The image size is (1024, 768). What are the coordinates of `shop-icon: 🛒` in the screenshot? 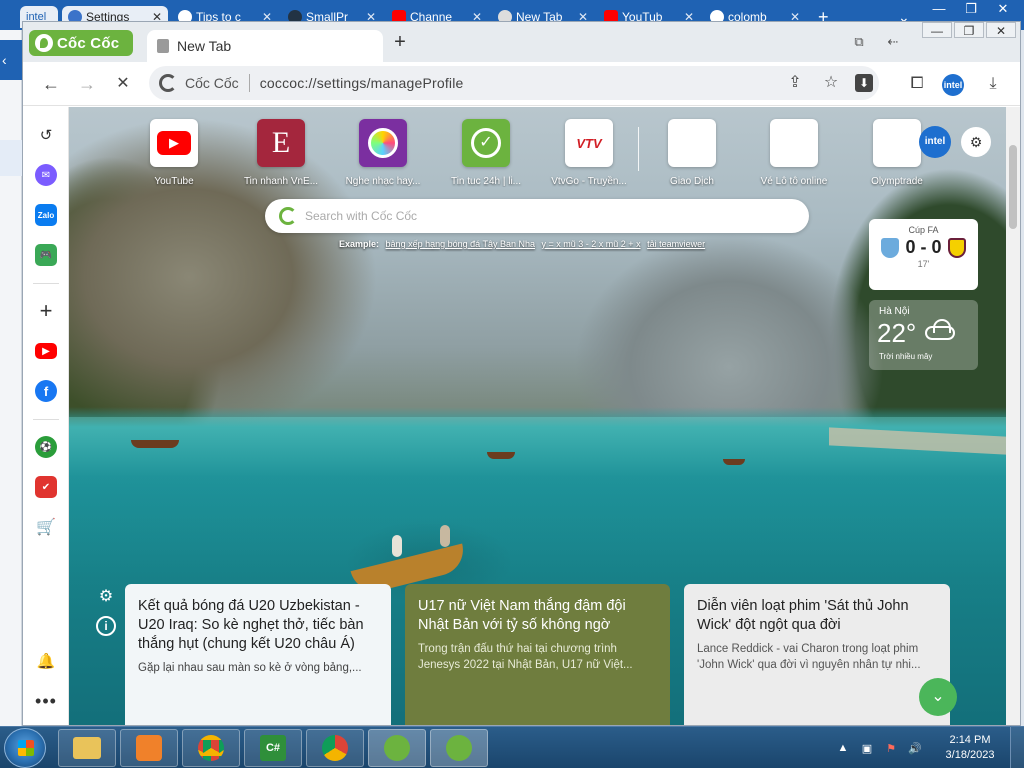 It's located at (46, 527).